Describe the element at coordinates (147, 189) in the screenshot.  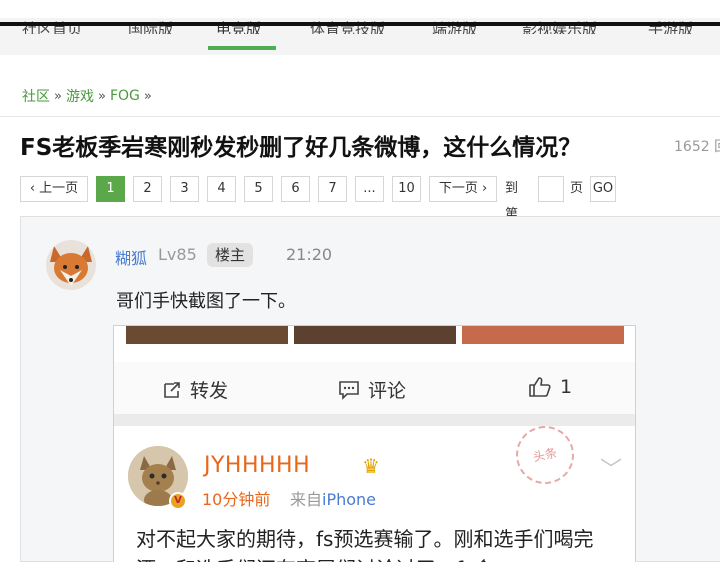
I see `page-2-button: 2` at that location.